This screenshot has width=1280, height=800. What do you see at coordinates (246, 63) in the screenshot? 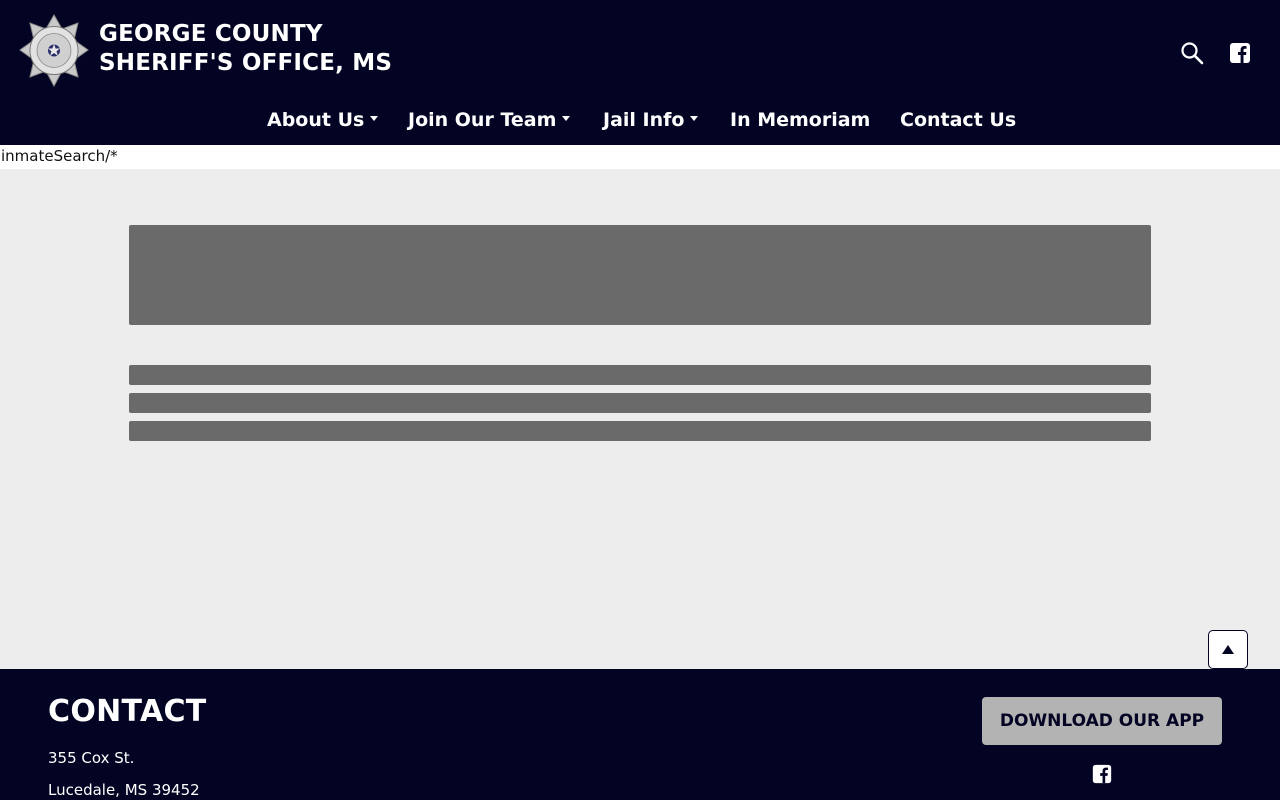
I see `site-title-line-2: SHERIFF'S OFFICE, MS` at bounding box center [246, 63].